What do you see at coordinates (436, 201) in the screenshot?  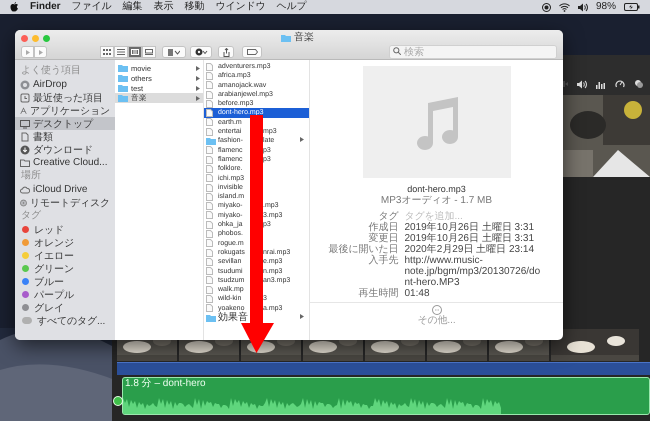 I see `file-type: MP3オーディオ - 1.7 MB` at bounding box center [436, 201].